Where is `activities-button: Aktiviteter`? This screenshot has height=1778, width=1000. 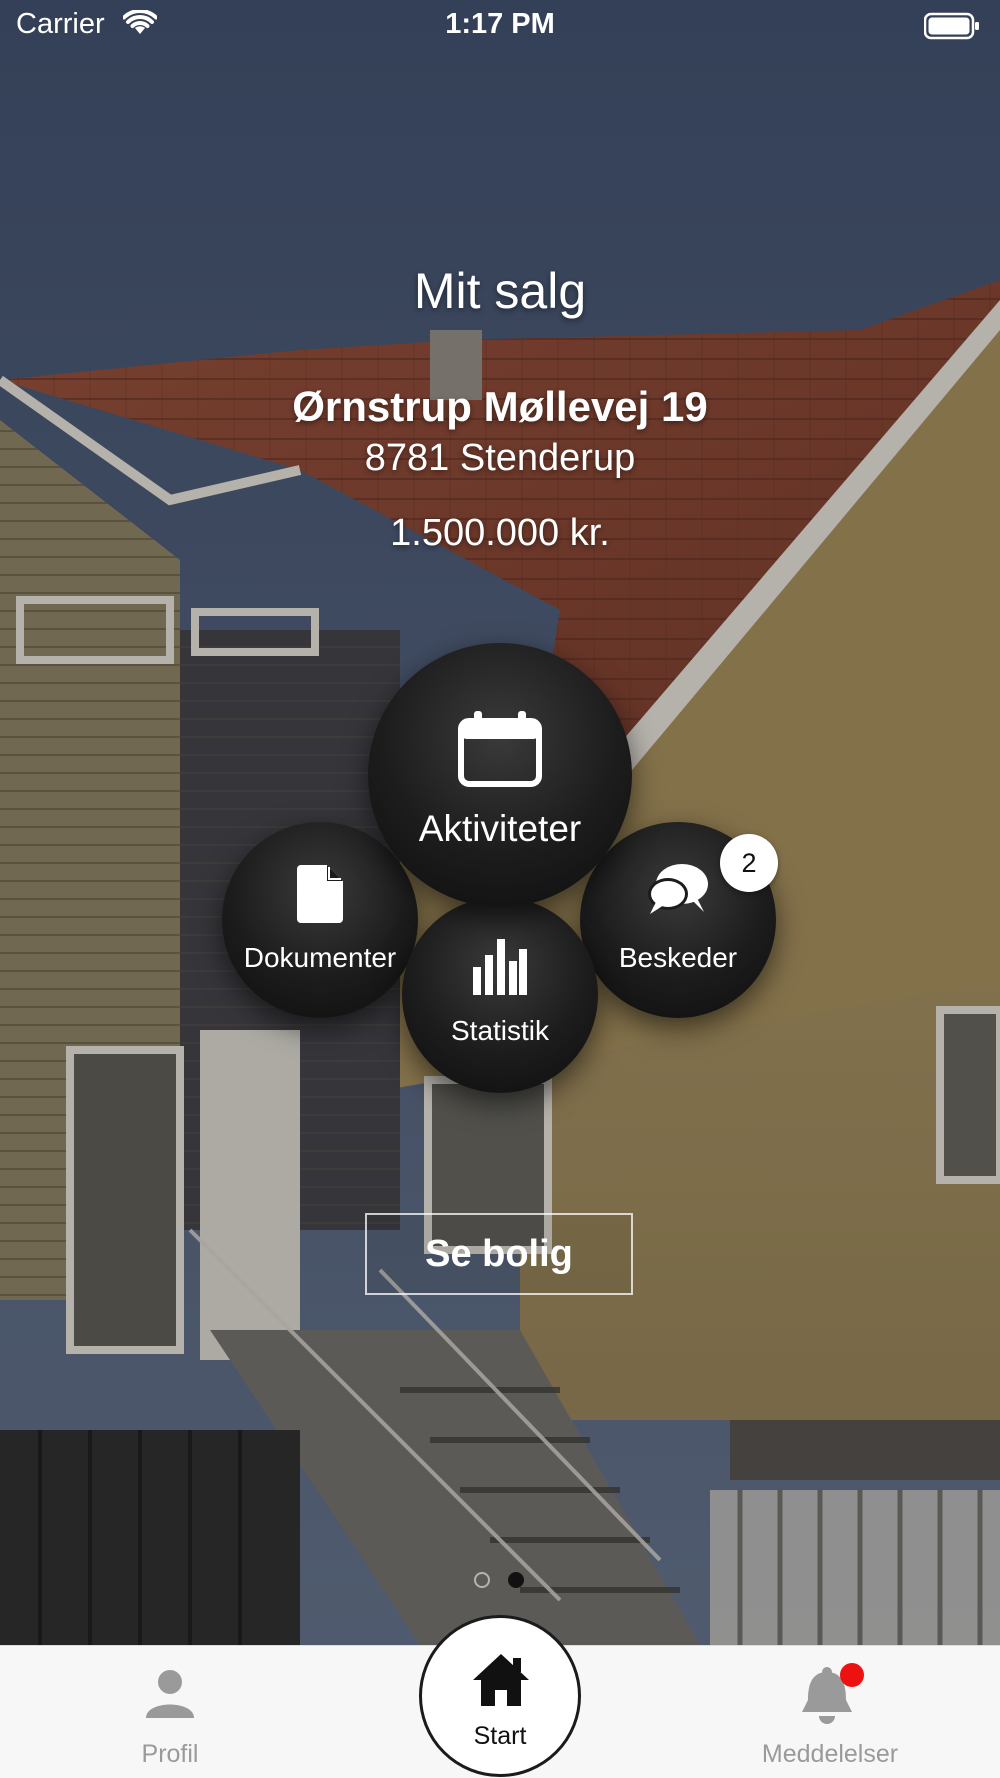
activities-button: Aktiviteter is located at coordinates (500, 775).